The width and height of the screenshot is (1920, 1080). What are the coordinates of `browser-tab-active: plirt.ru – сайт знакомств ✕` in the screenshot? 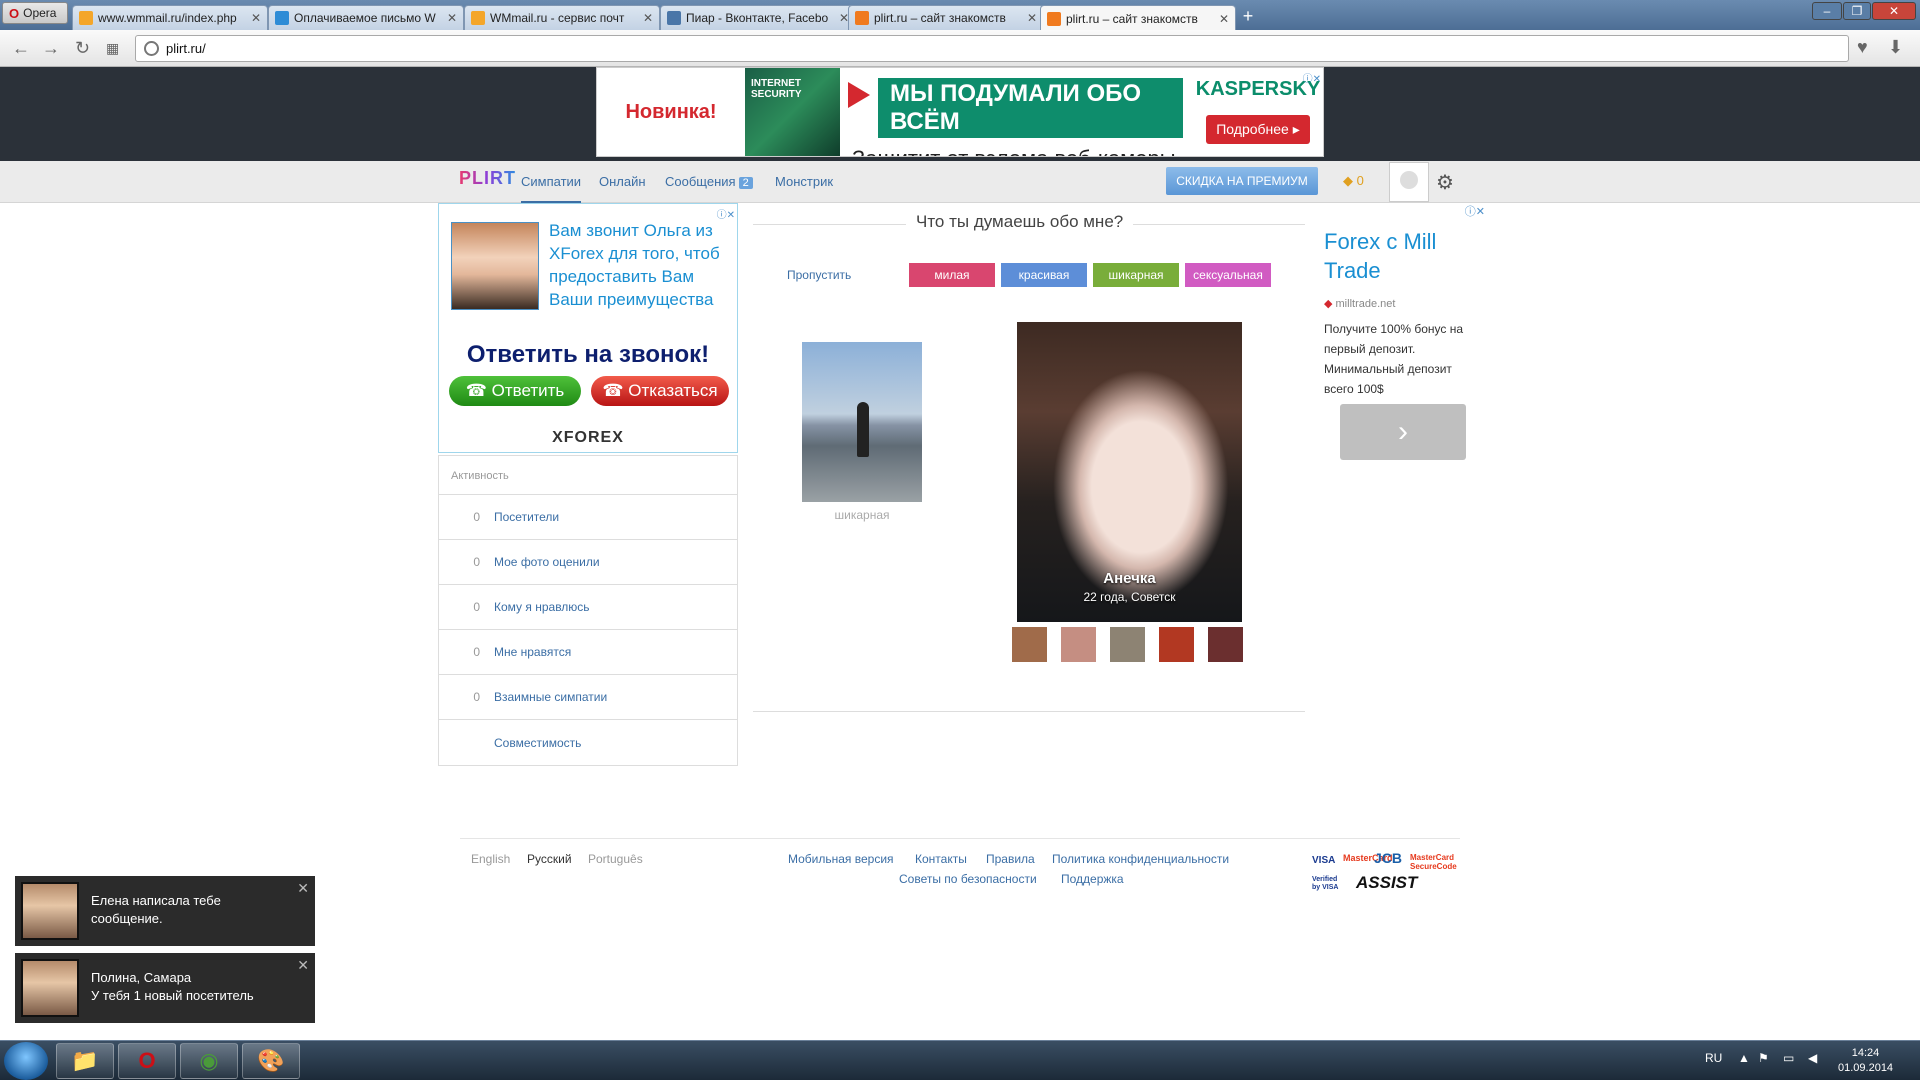 It's located at (1138, 18).